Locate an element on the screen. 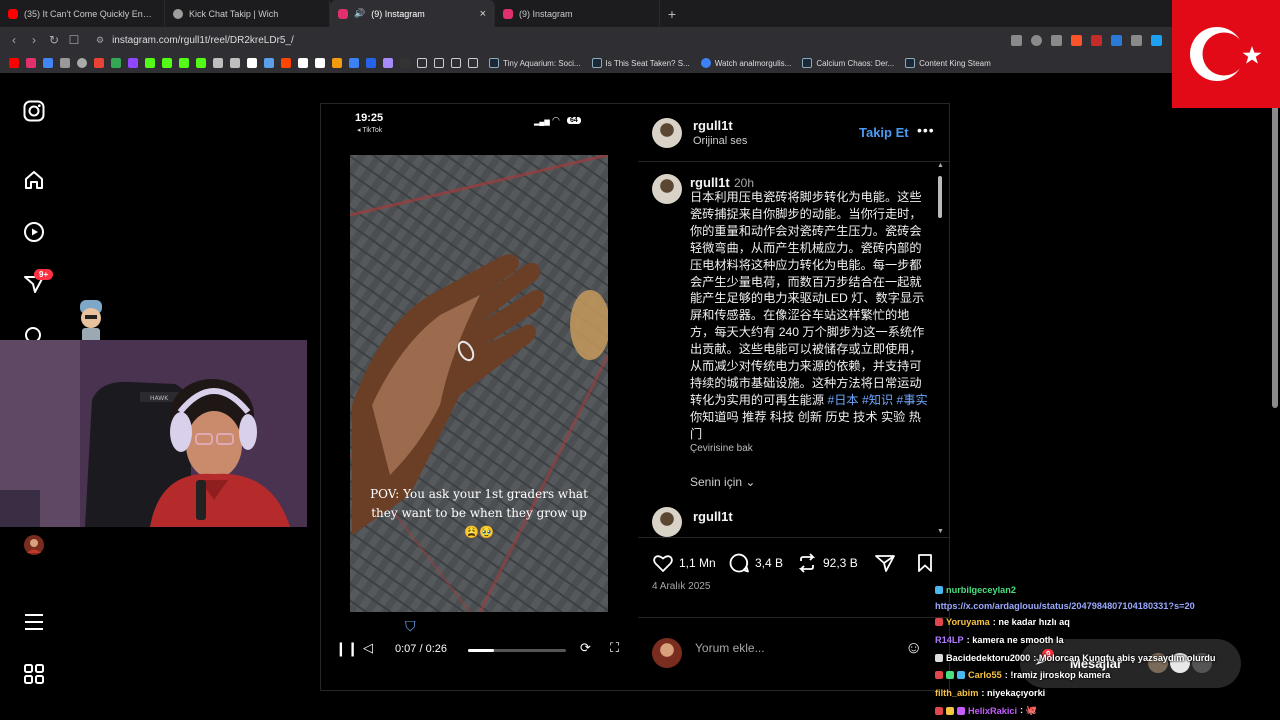 This screenshot has width=1280, height=720. youtube-icon is located at coordinates (14, 63).